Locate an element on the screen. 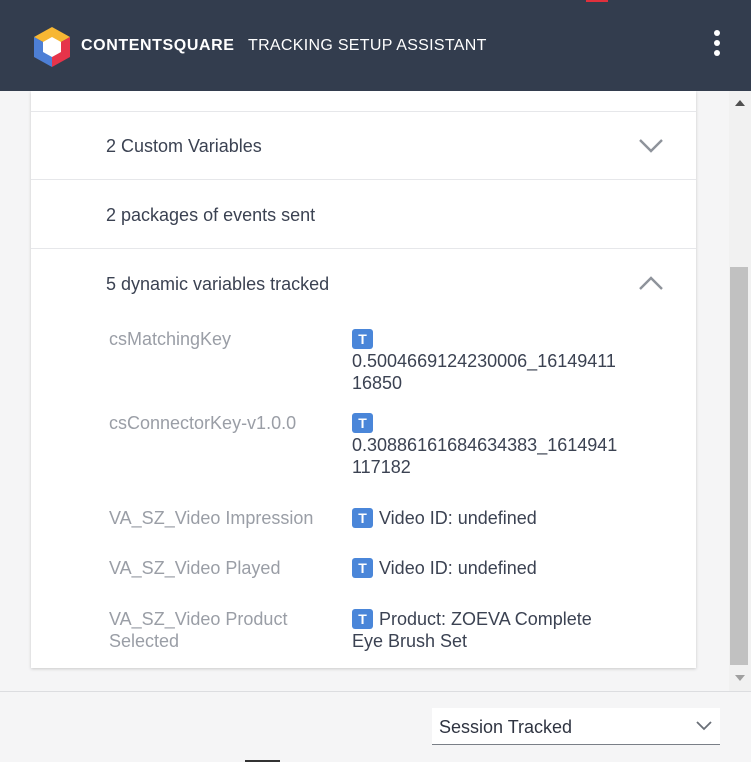 The width and height of the screenshot is (751, 762). packages-row: 2 packages of events sent is located at coordinates (363, 214).